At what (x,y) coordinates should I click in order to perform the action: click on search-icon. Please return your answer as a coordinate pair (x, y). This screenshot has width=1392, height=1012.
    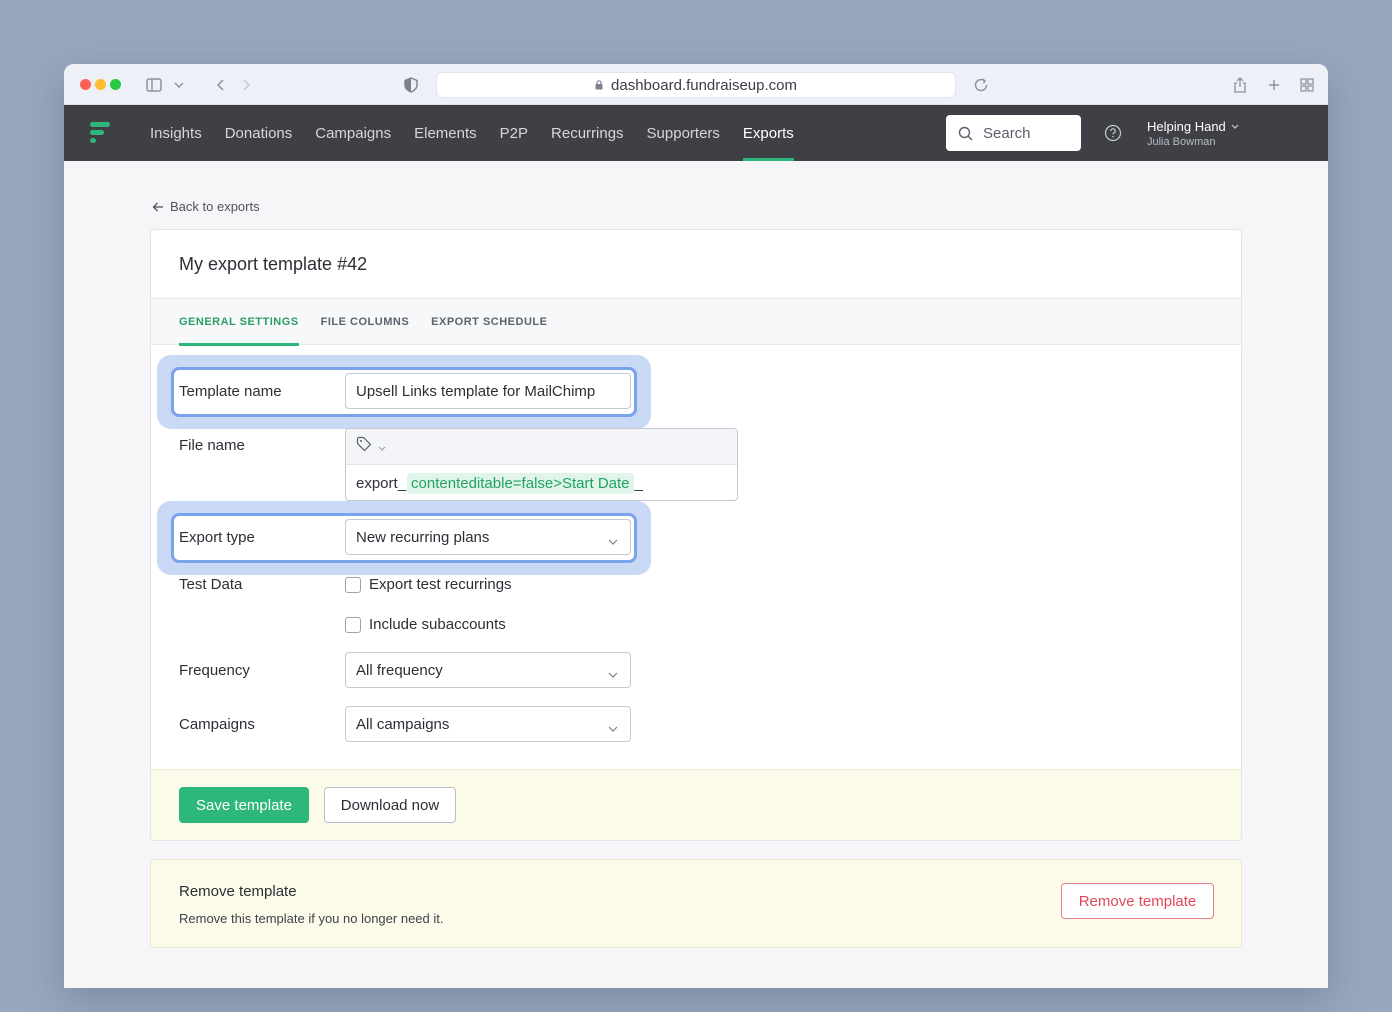
    Looking at the image, I should click on (965, 133).